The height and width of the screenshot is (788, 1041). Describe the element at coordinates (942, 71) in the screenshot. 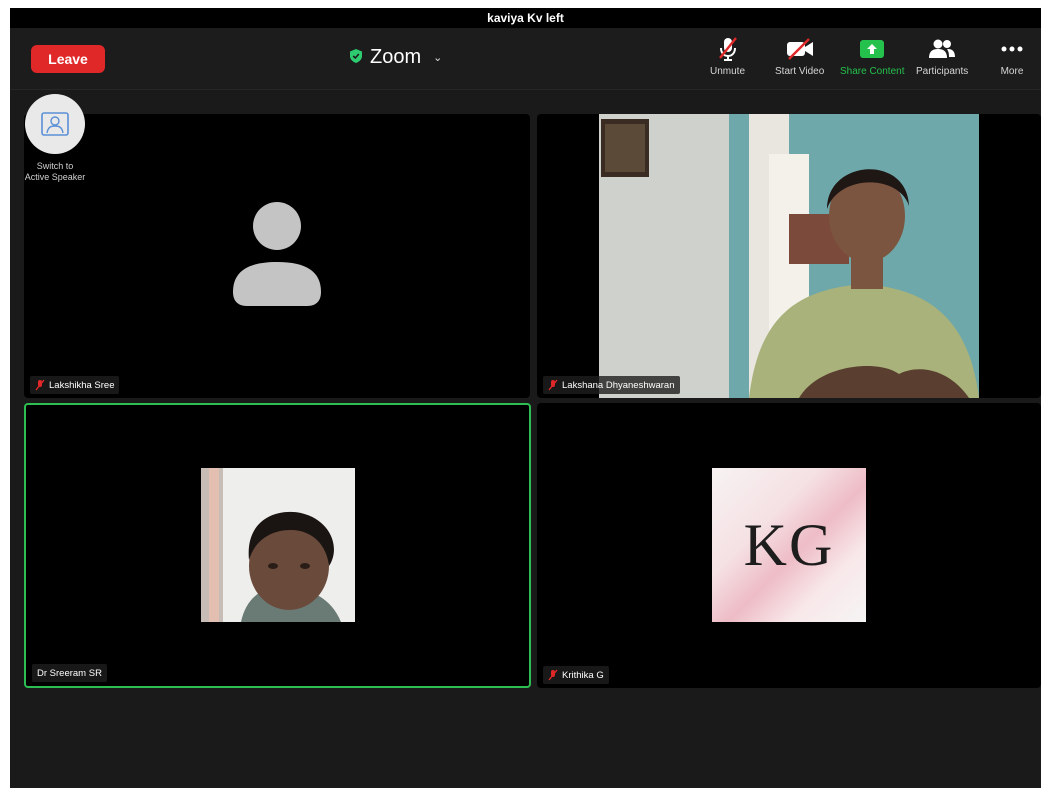

I see `participants-label: Participants` at that location.